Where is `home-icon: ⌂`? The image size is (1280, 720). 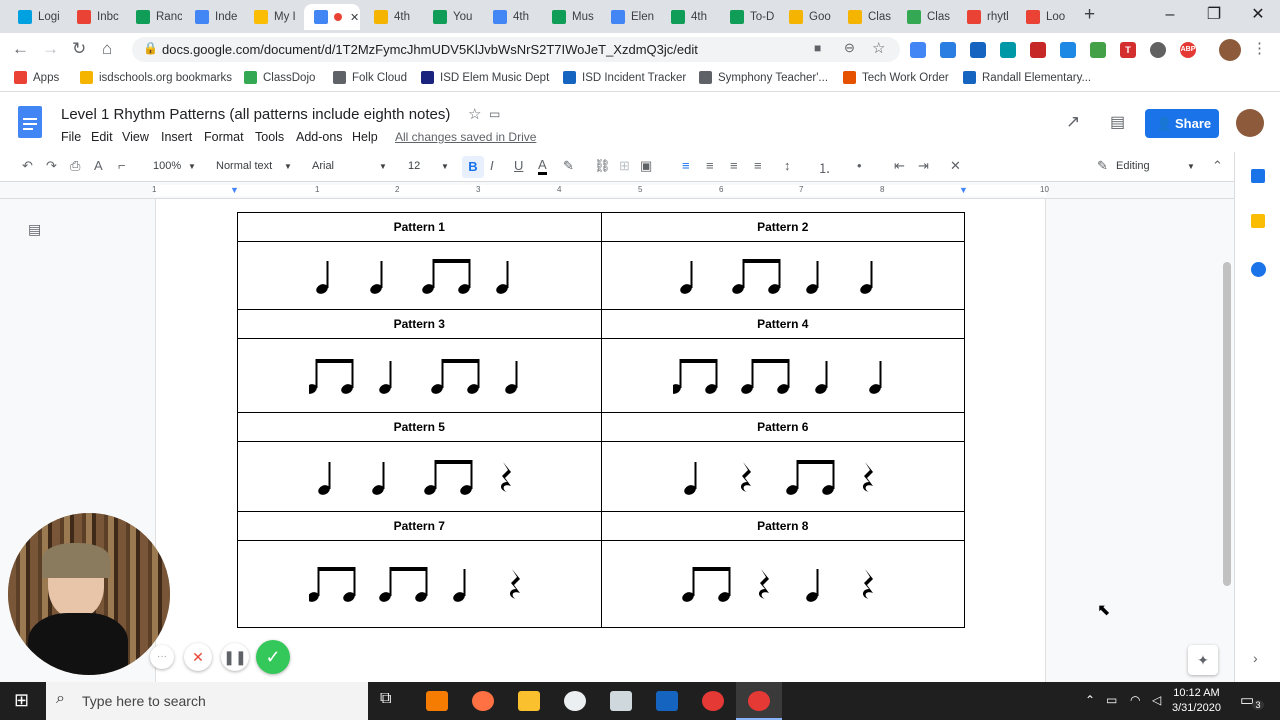
home-icon: ⌂ is located at coordinates (107, 49).